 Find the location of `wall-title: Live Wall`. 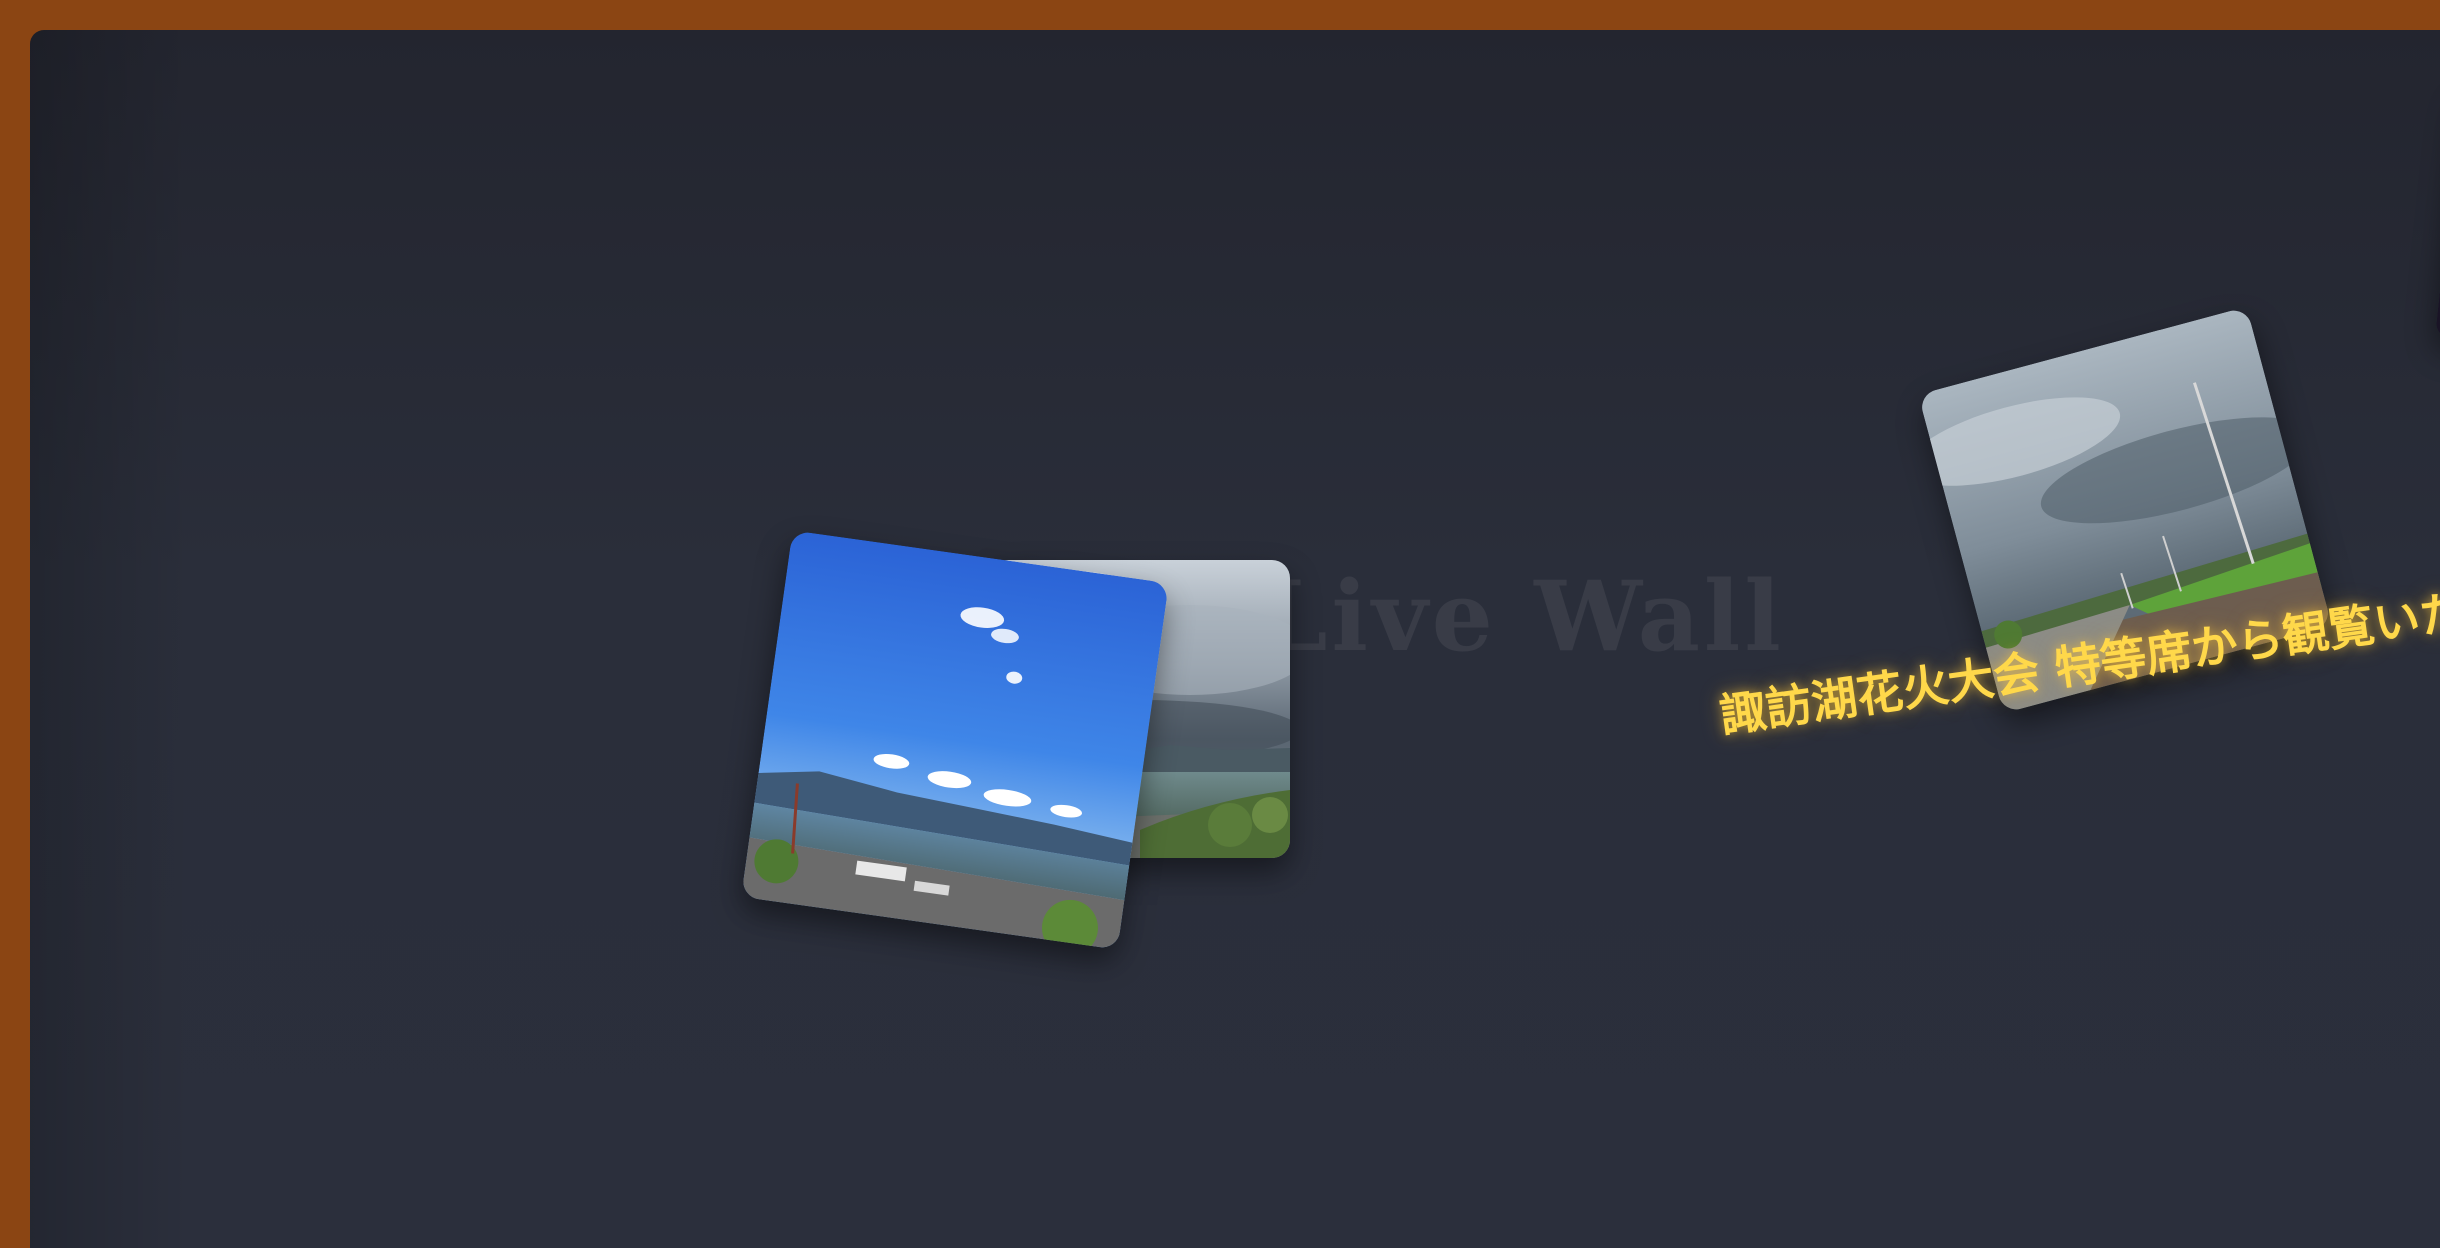

wall-title: Live Wall is located at coordinates (1522, 616).